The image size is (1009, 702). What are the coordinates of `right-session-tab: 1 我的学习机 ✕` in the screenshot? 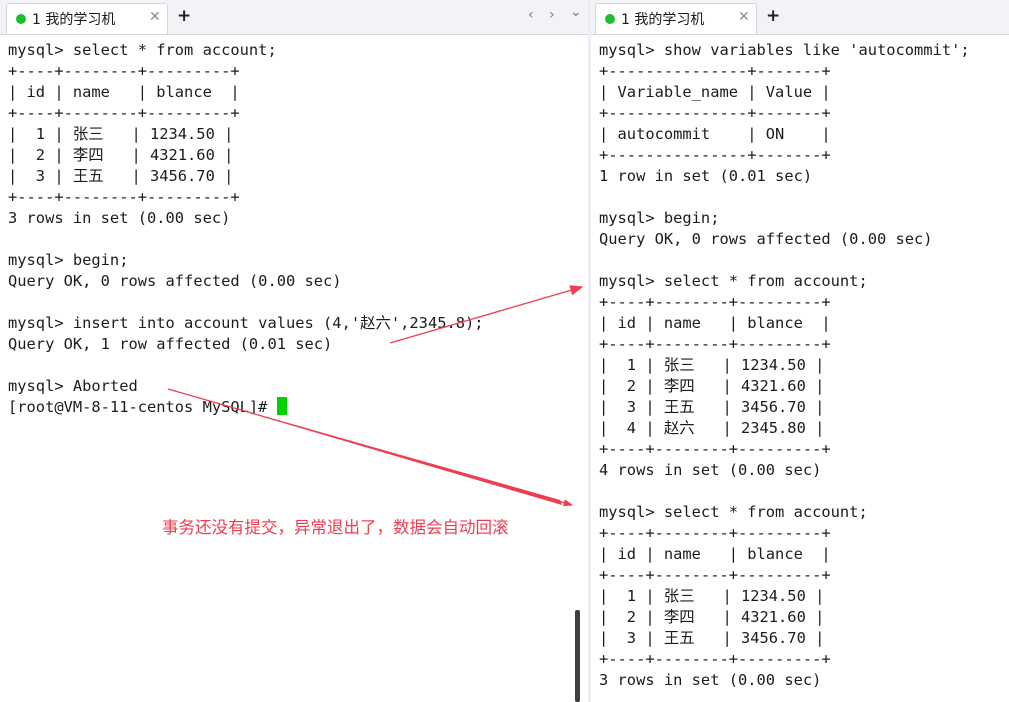 It's located at (676, 18).